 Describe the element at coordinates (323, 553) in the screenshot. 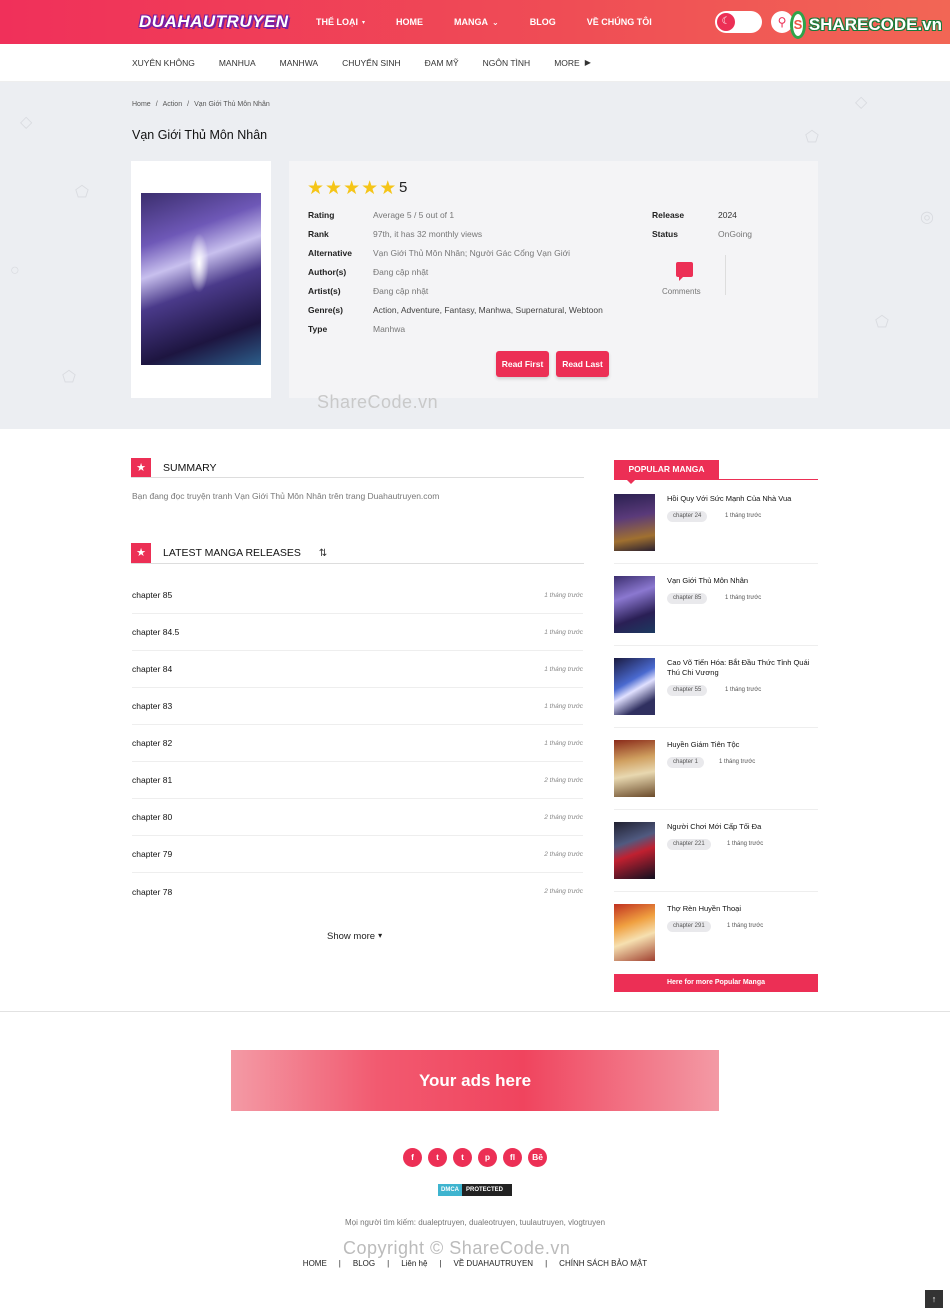

I see `sort-icon: ⇅` at that location.